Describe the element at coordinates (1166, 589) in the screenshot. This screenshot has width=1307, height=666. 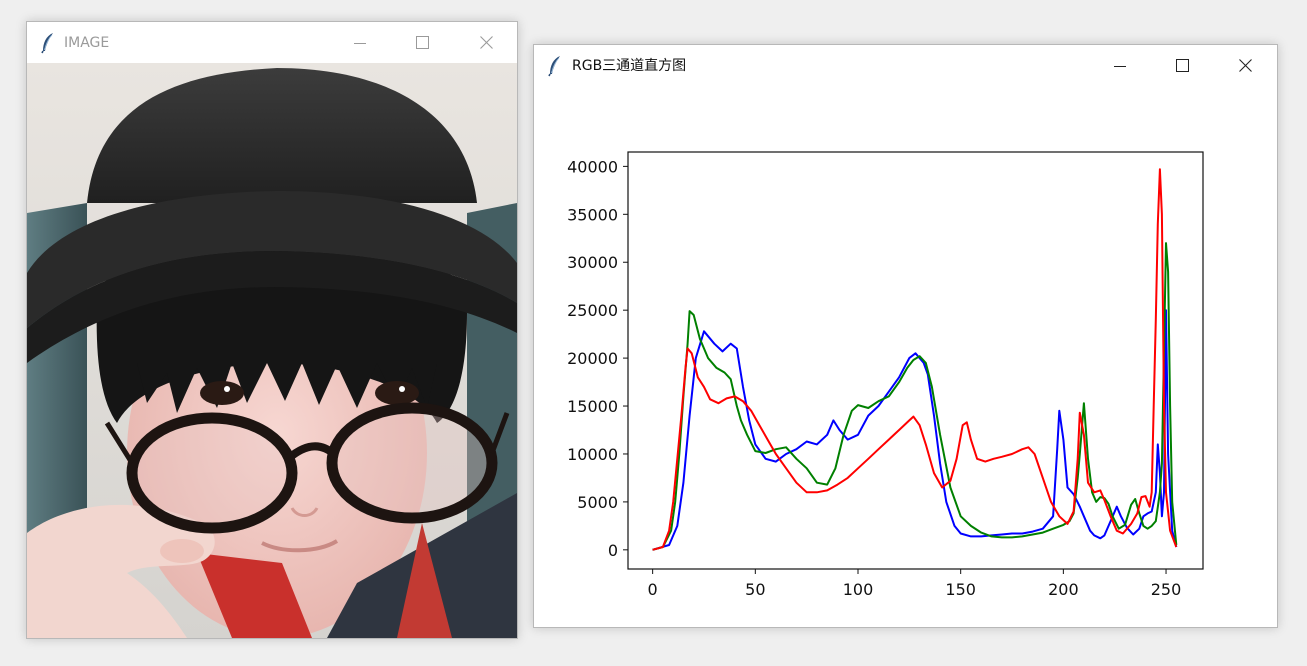
I see `x-tick-label: 250` at that location.